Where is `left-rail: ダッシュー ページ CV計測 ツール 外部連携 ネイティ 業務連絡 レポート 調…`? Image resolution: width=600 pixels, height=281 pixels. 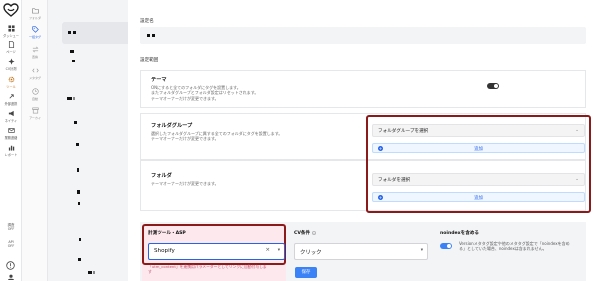
left-rail: ダッシュー ページ CV計測 ツール 外部連携 ネイティ 業務連絡 レポート 調… is located at coordinates (11, 140).